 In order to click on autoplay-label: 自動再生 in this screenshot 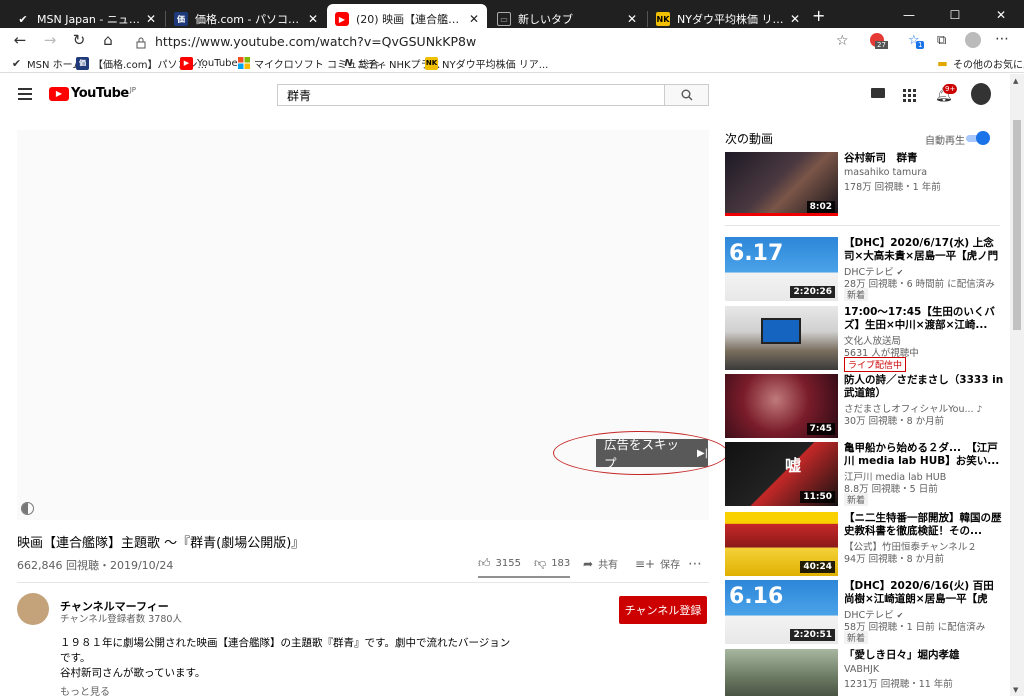, I will do `click(945, 141)`.